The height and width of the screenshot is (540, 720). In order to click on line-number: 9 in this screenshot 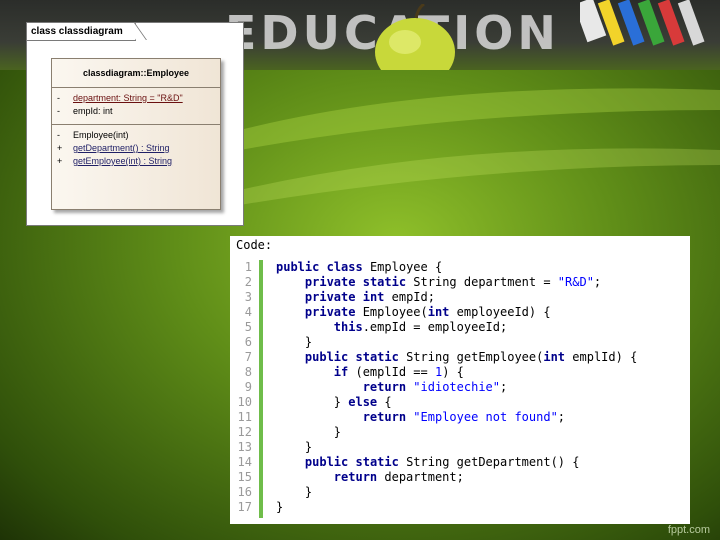, I will do `click(248, 387)`.